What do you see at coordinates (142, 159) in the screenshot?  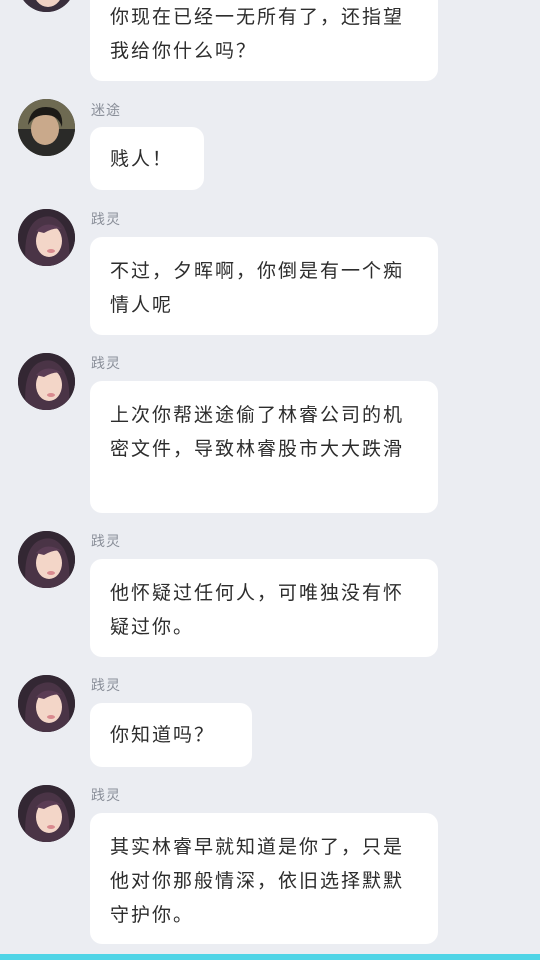 I see `message-text: 贱人！` at bounding box center [142, 159].